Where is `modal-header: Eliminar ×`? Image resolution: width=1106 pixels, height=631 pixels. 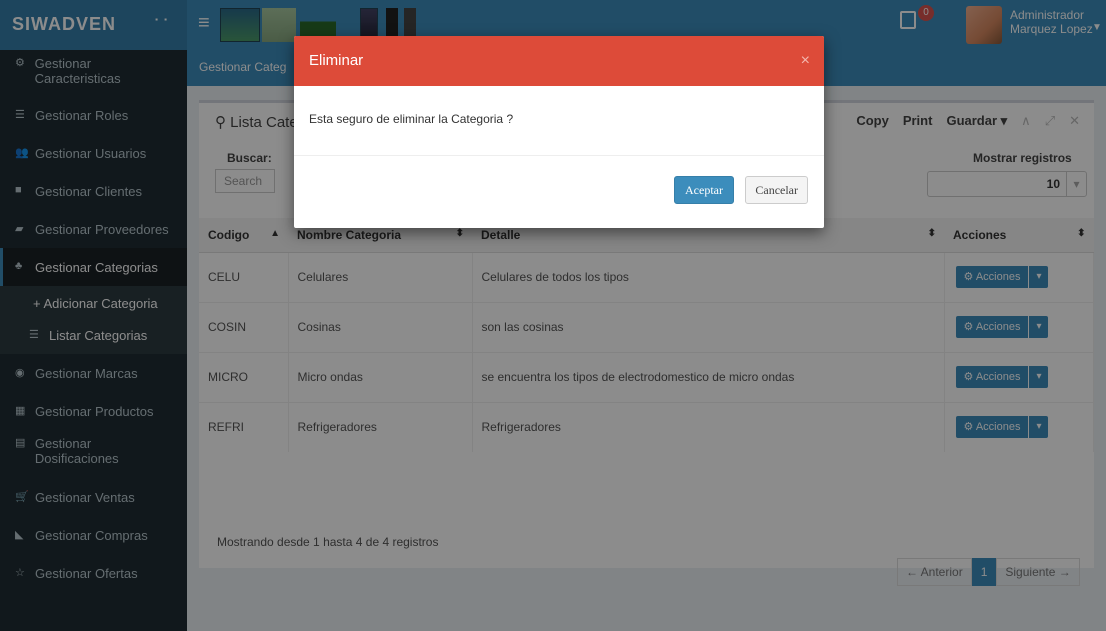
modal-header: Eliminar × is located at coordinates (559, 61).